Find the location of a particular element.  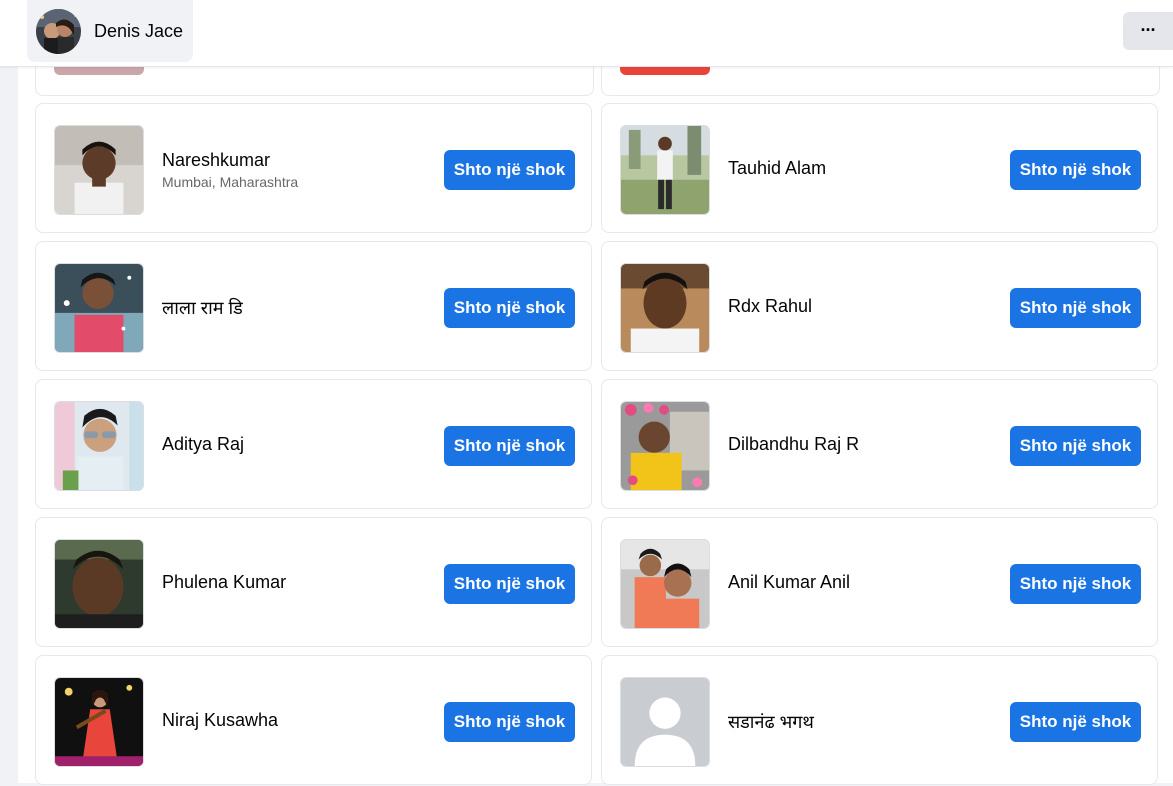

profile-header: Denis Jace ··· is located at coordinates (586, 33).